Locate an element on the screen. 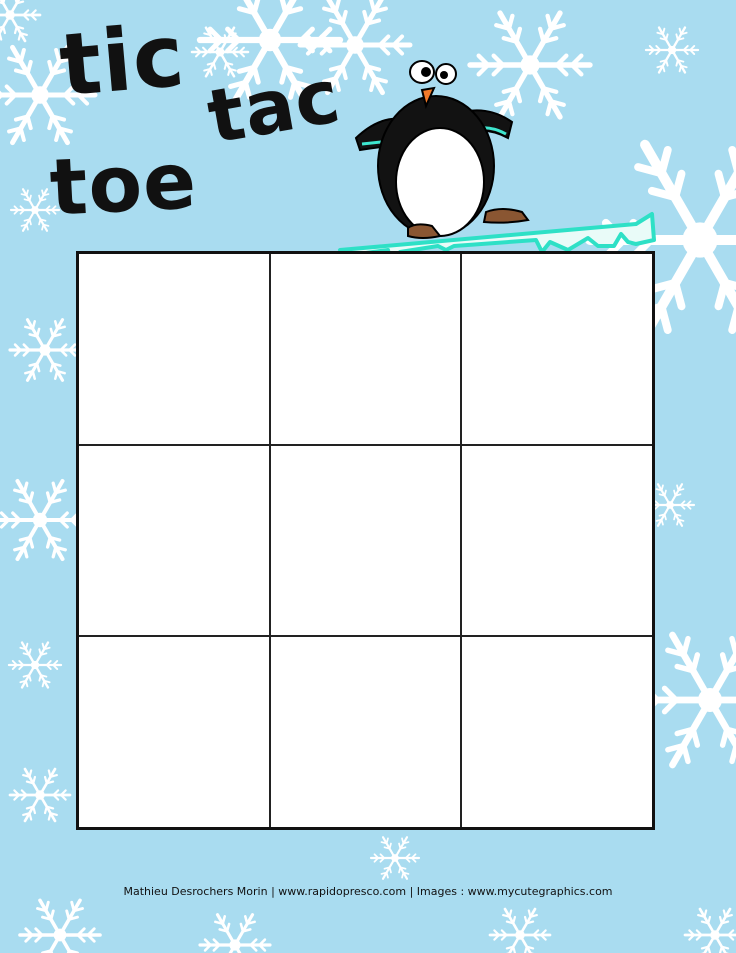 The image size is (736, 953). title-tic: tic is located at coordinates (122, 61).